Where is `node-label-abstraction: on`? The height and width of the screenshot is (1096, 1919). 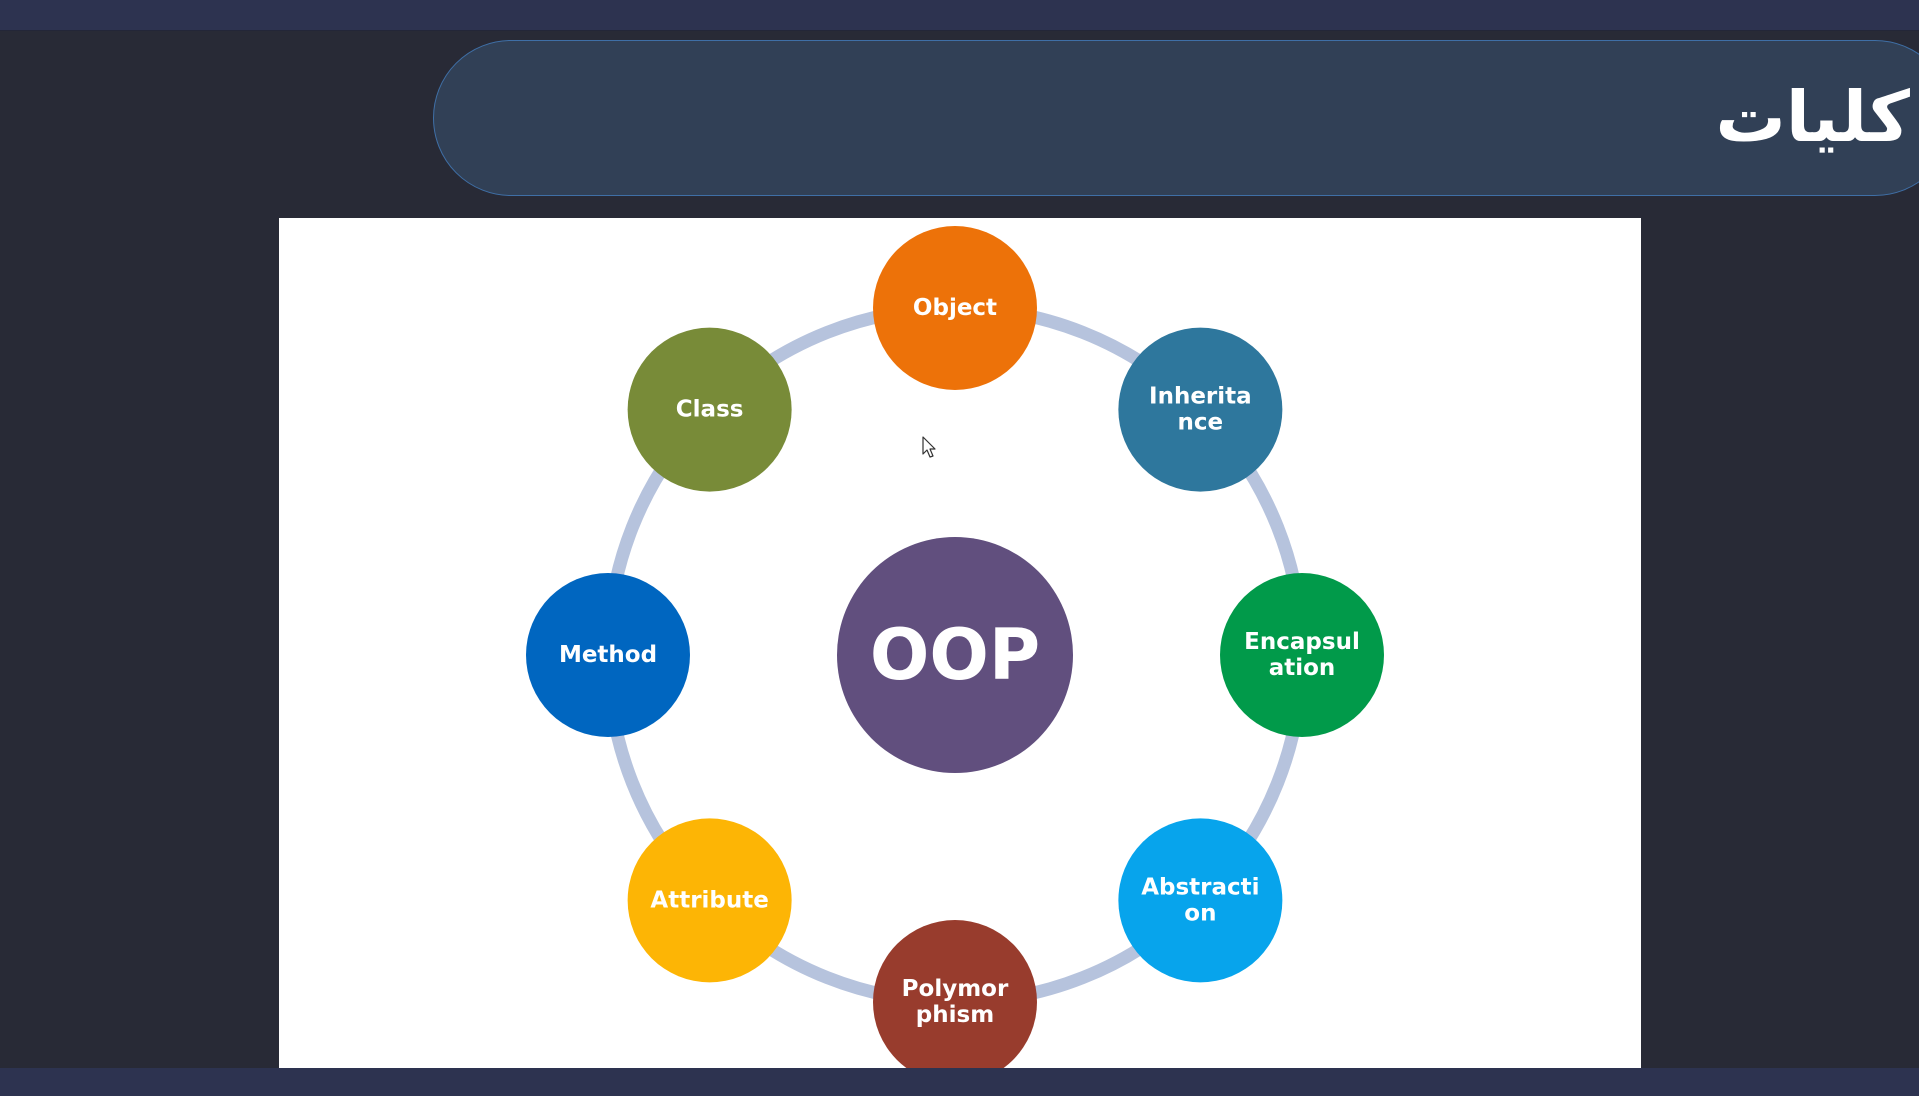
node-label-abstraction: on is located at coordinates (1200, 913).